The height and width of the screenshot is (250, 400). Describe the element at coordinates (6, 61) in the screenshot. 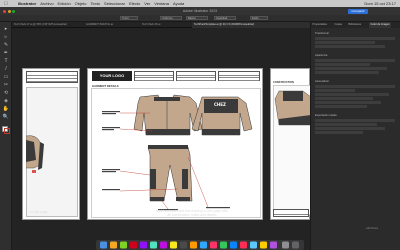

I see `type-tool-icon: T` at that location.